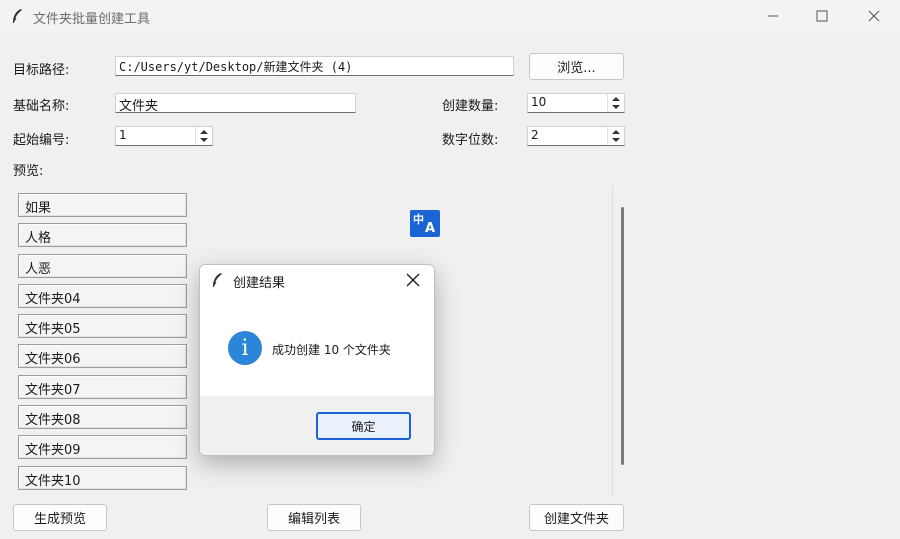 The image size is (900, 539). What do you see at coordinates (470, 106) in the screenshot?
I see `count-label: 创建数量:` at bounding box center [470, 106].